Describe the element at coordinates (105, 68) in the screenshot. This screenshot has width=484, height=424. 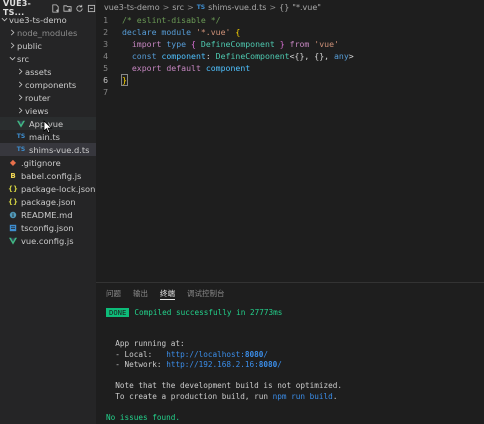
I see `line-number: 5` at that location.